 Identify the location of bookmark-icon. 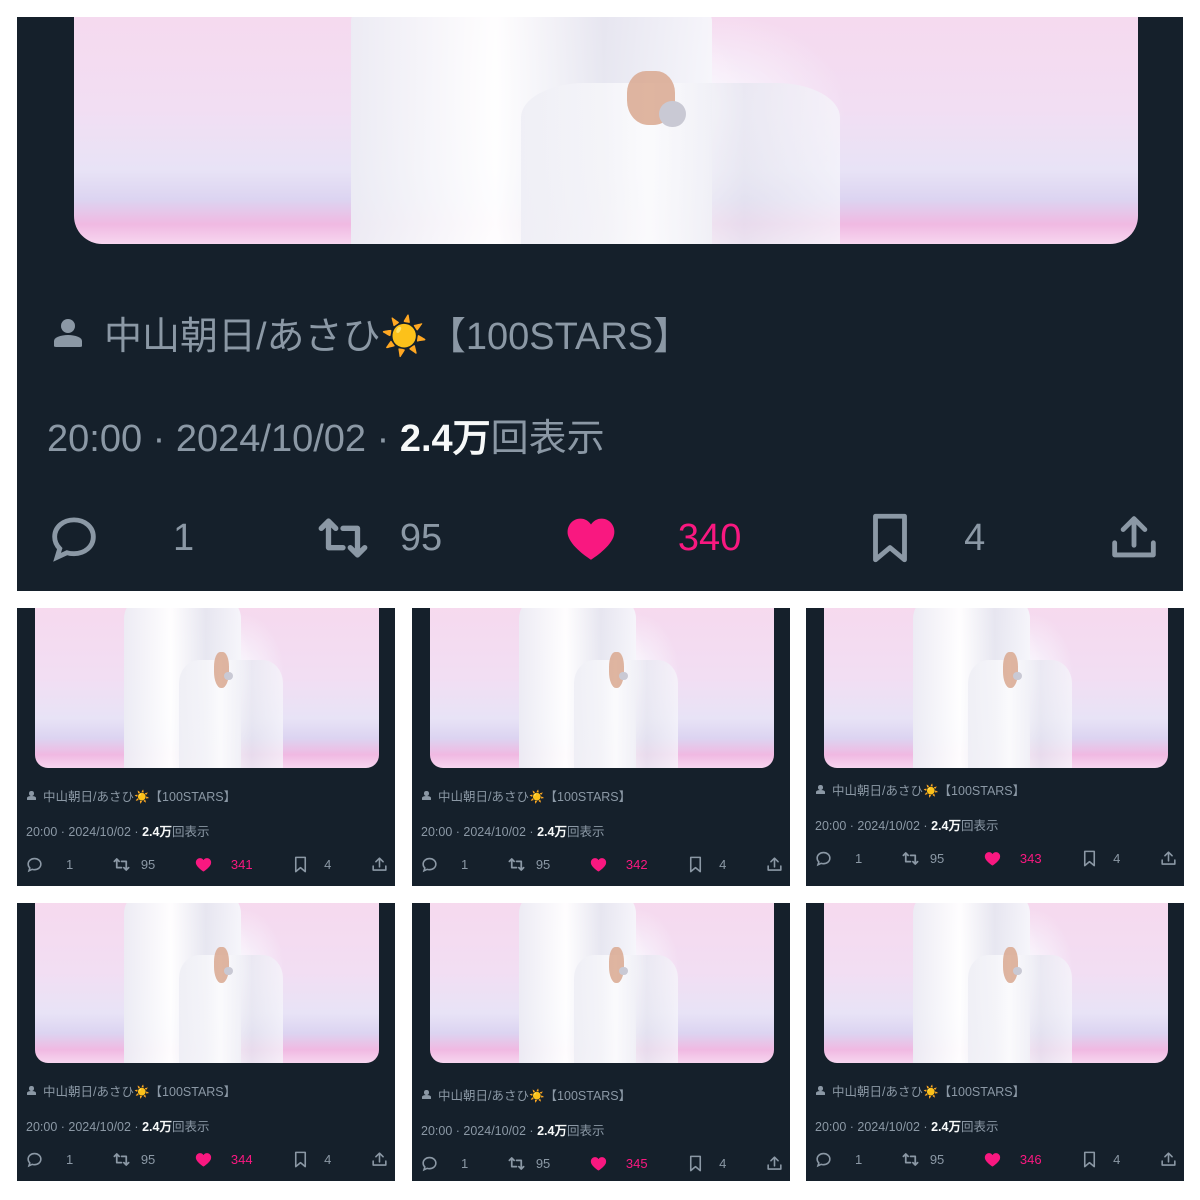
(1089, 858).